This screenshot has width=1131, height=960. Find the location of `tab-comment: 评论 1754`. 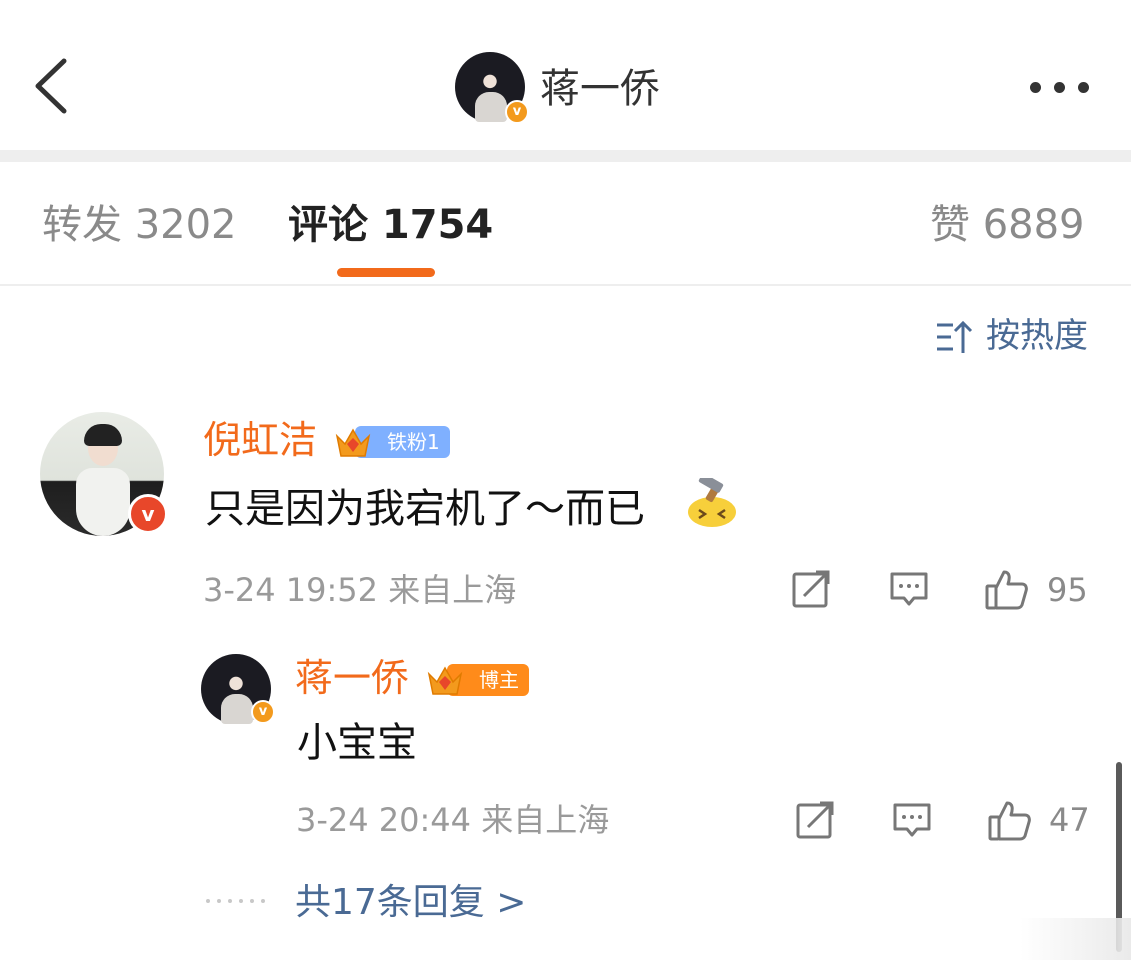

tab-comment: 评论 1754 is located at coordinates (390, 225).